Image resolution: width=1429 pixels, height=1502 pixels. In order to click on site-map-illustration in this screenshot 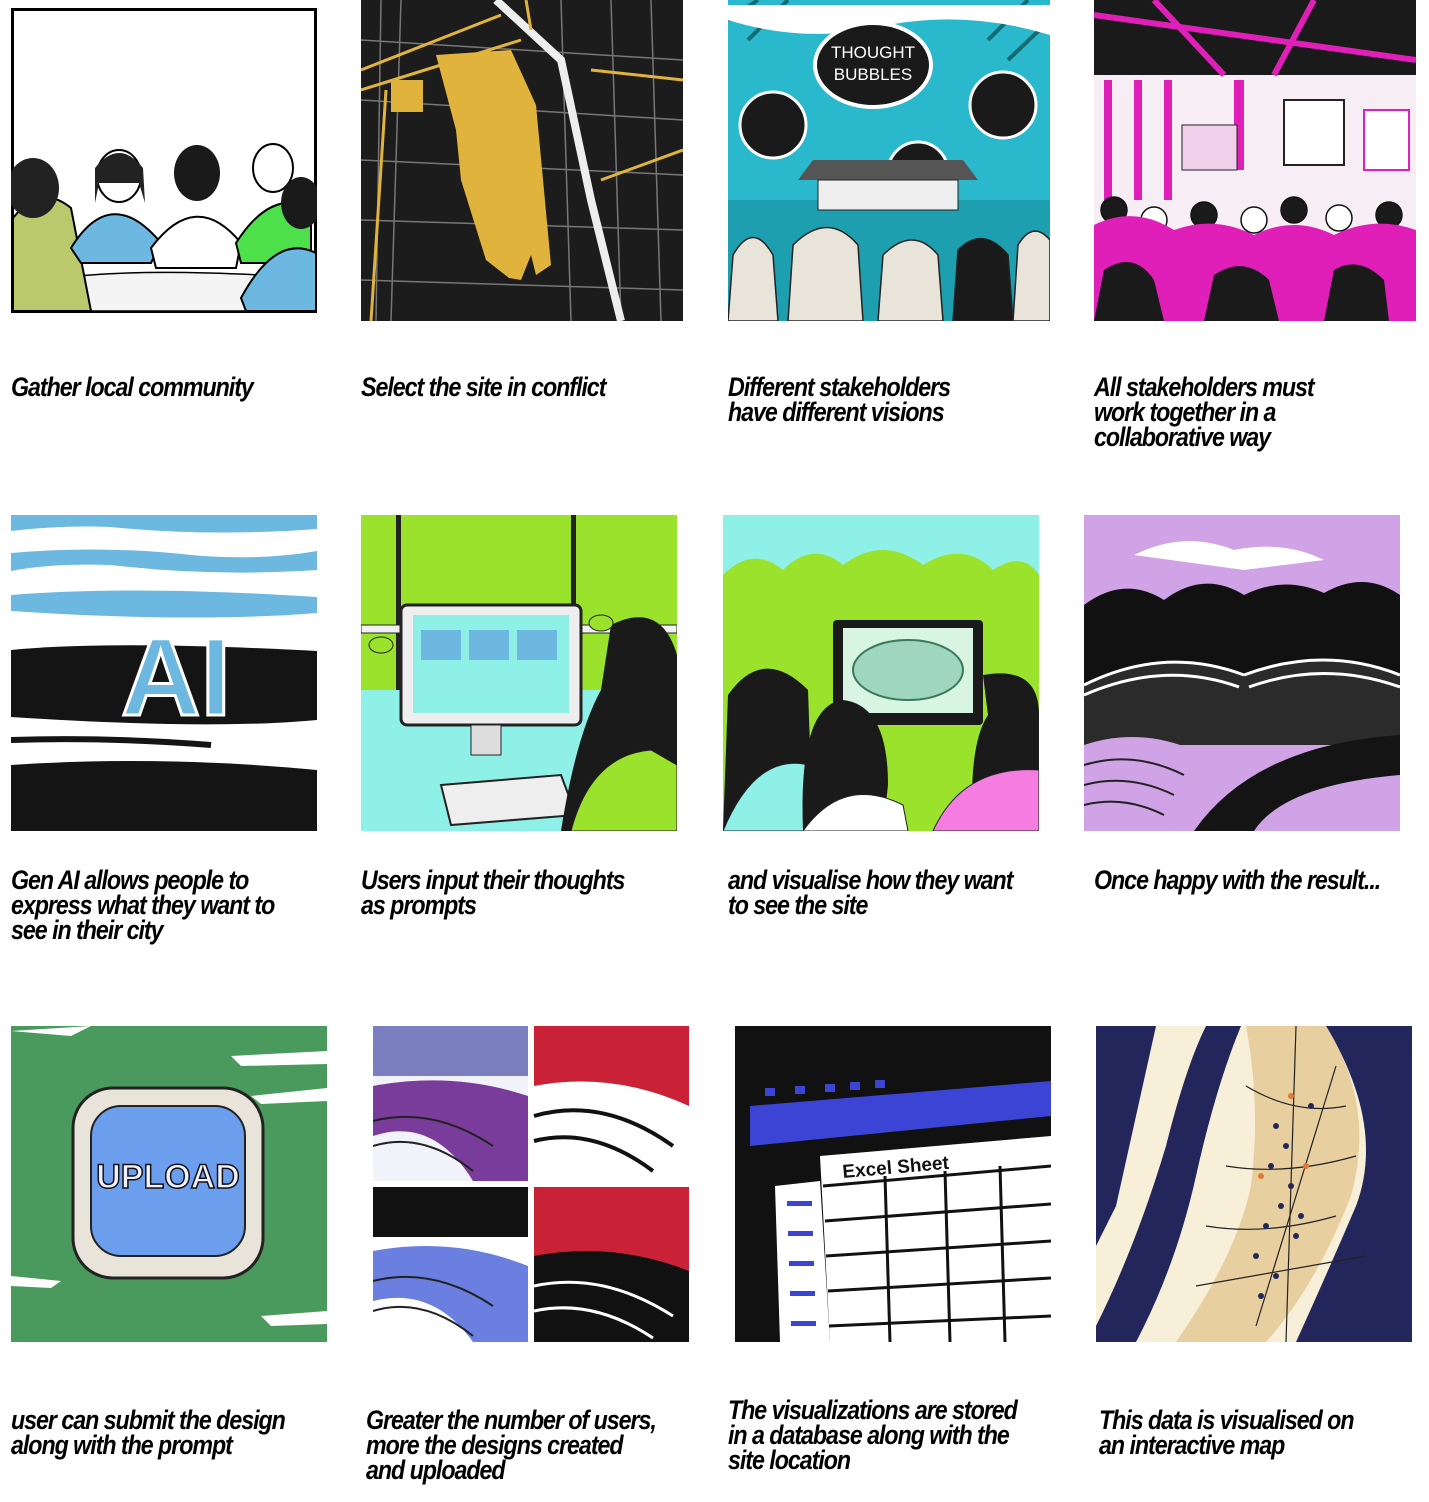, I will do `click(522, 160)`.